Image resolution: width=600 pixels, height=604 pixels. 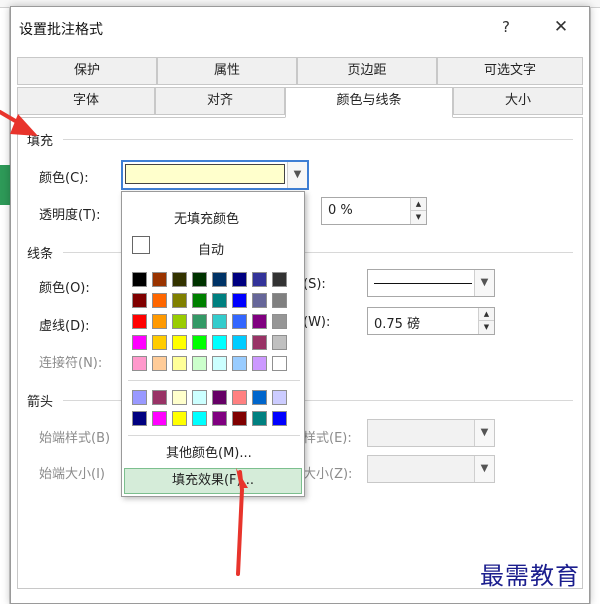 What do you see at coordinates (220, 101) in the screenshot?
I see `tab-alignment: 对齐` at bounding box center [220, 101].